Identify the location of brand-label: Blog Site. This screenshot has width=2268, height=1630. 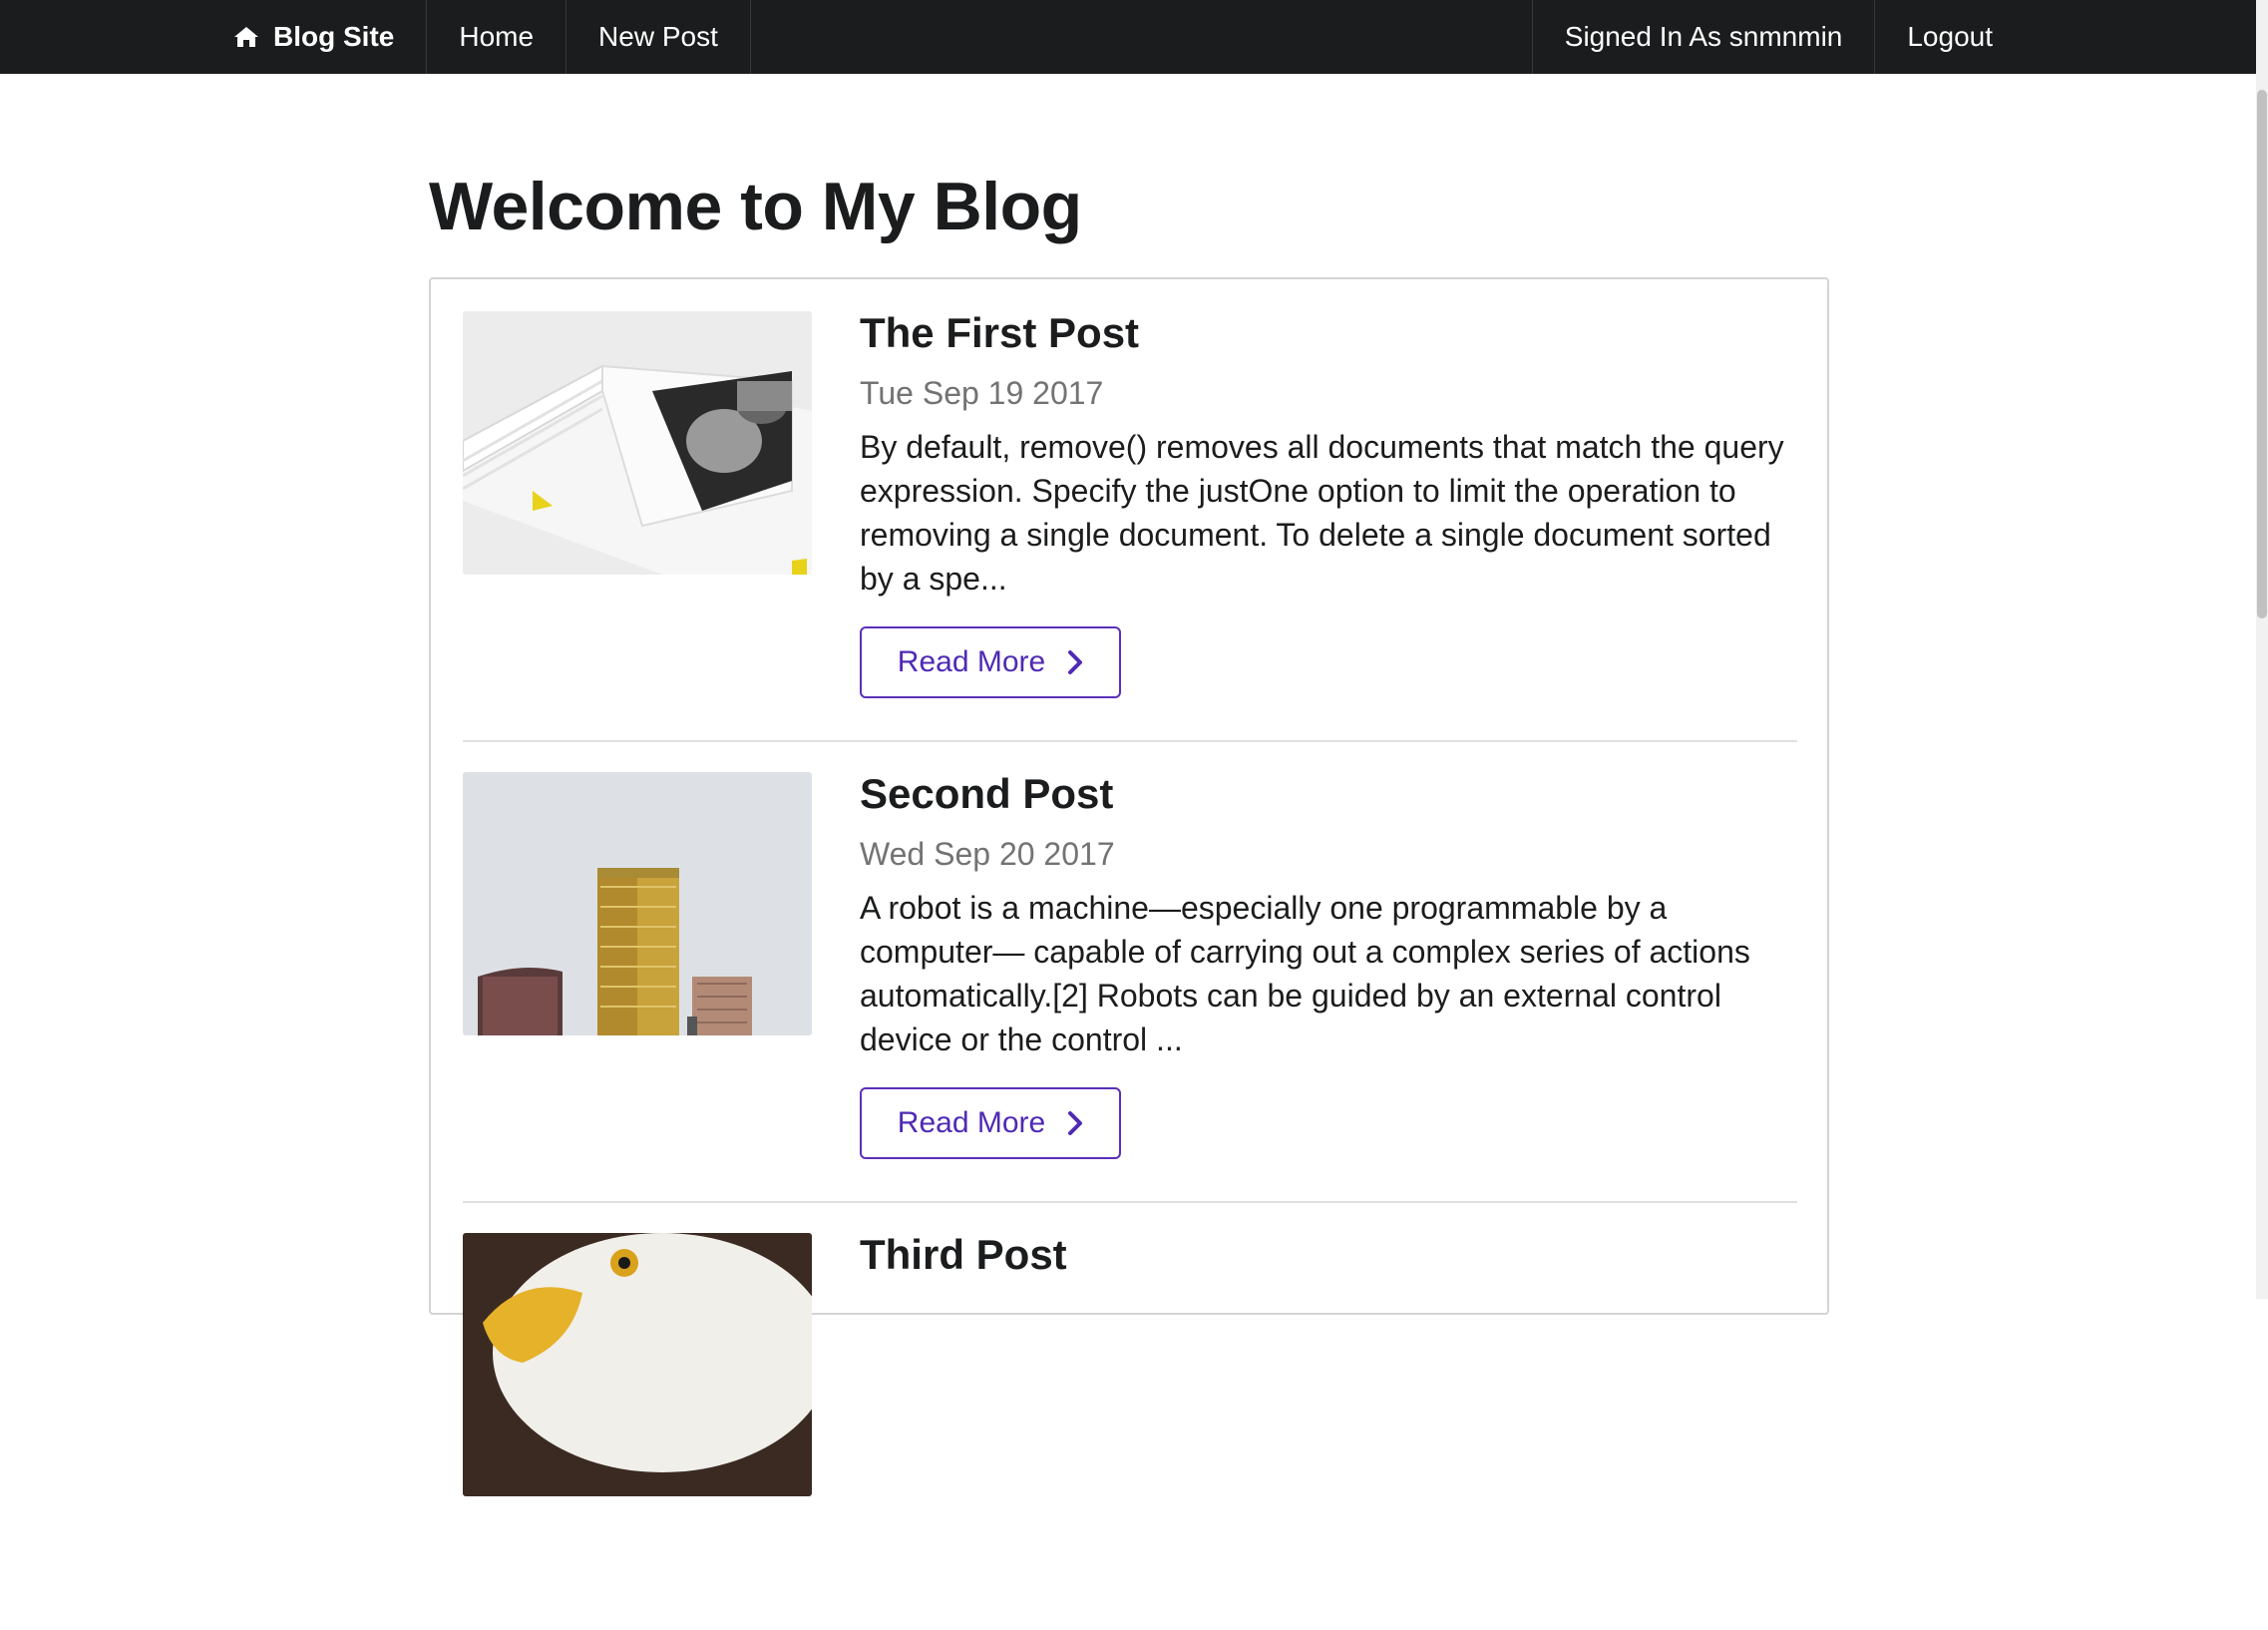
(334, 36).